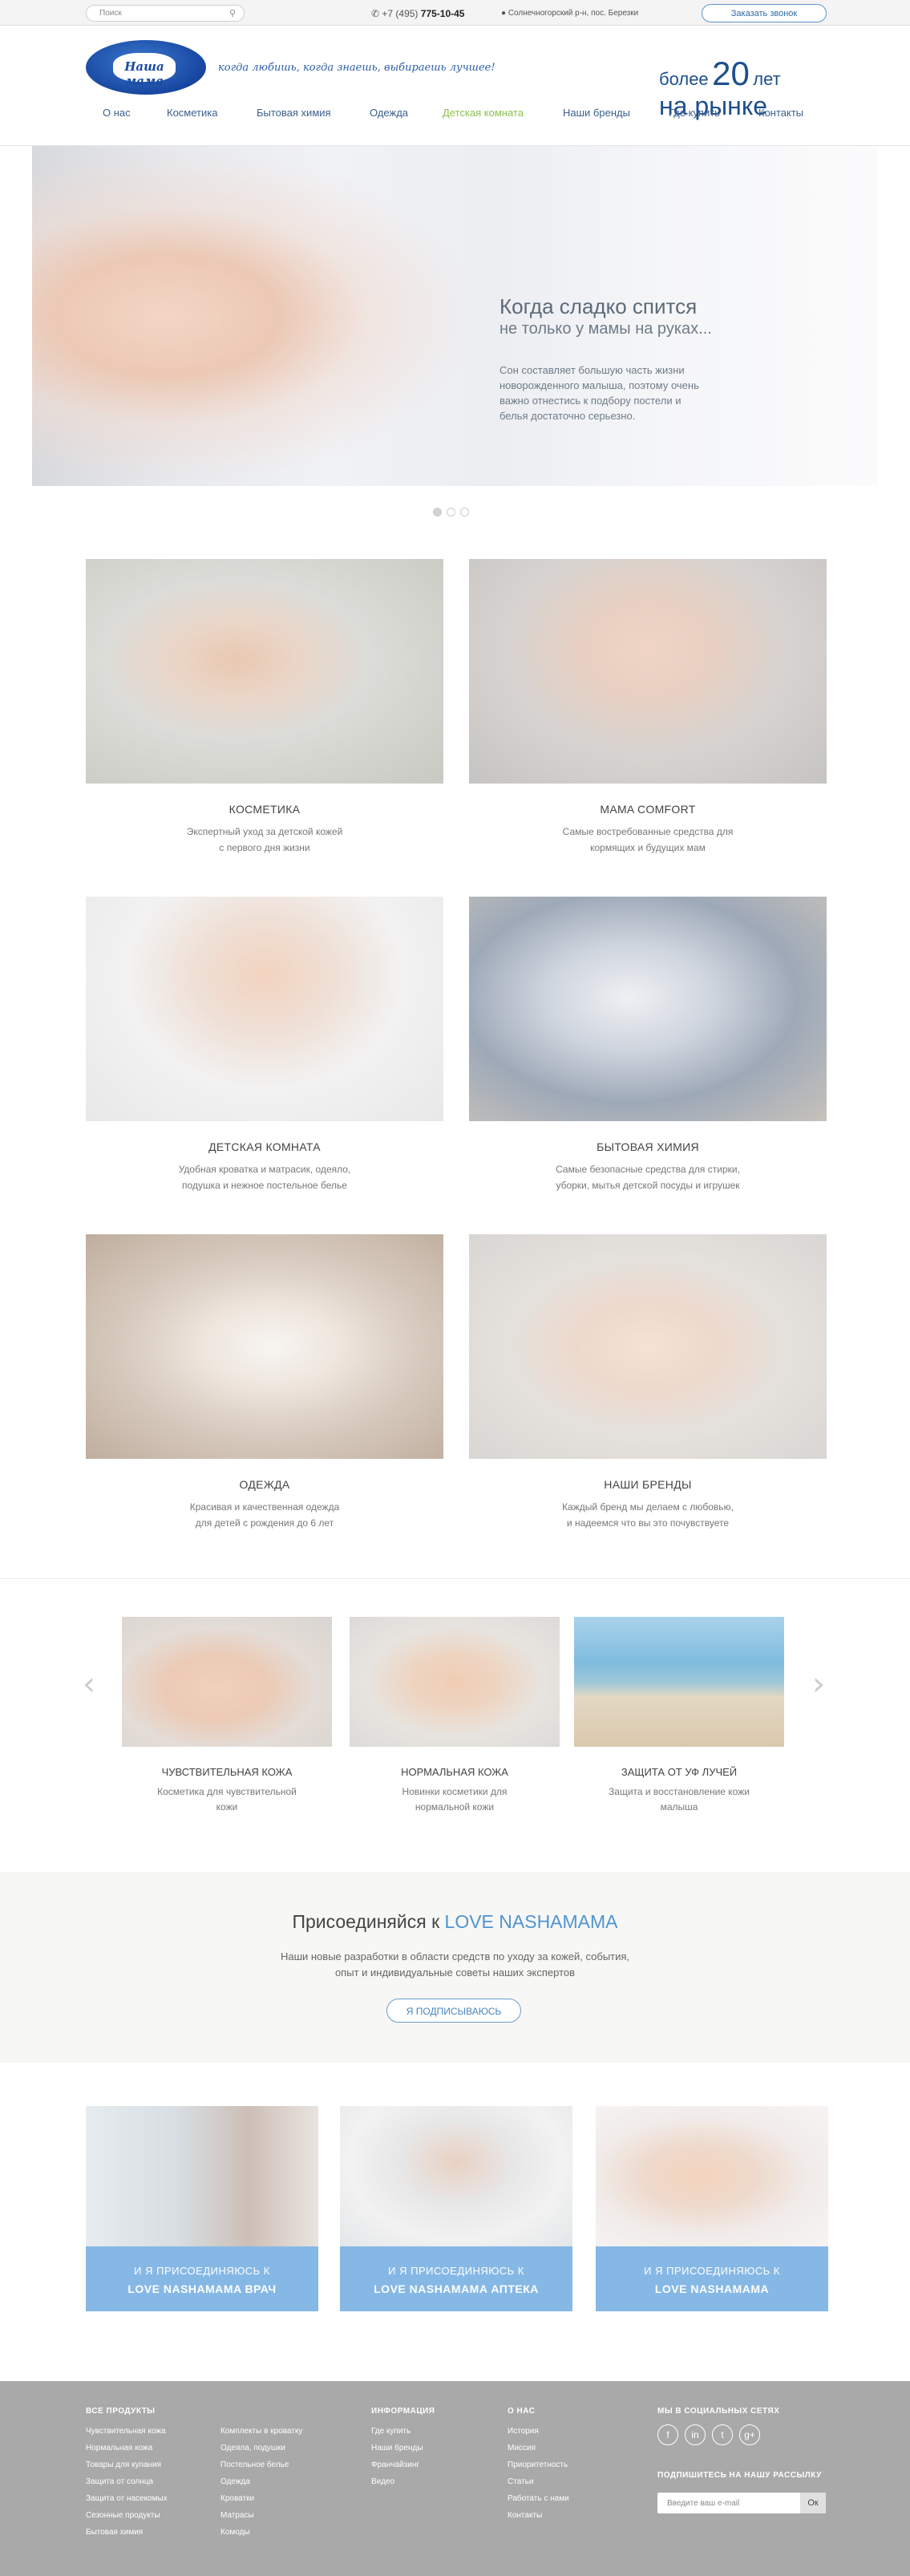  I want to click on instagram-icon: in, so click(695, 2434).